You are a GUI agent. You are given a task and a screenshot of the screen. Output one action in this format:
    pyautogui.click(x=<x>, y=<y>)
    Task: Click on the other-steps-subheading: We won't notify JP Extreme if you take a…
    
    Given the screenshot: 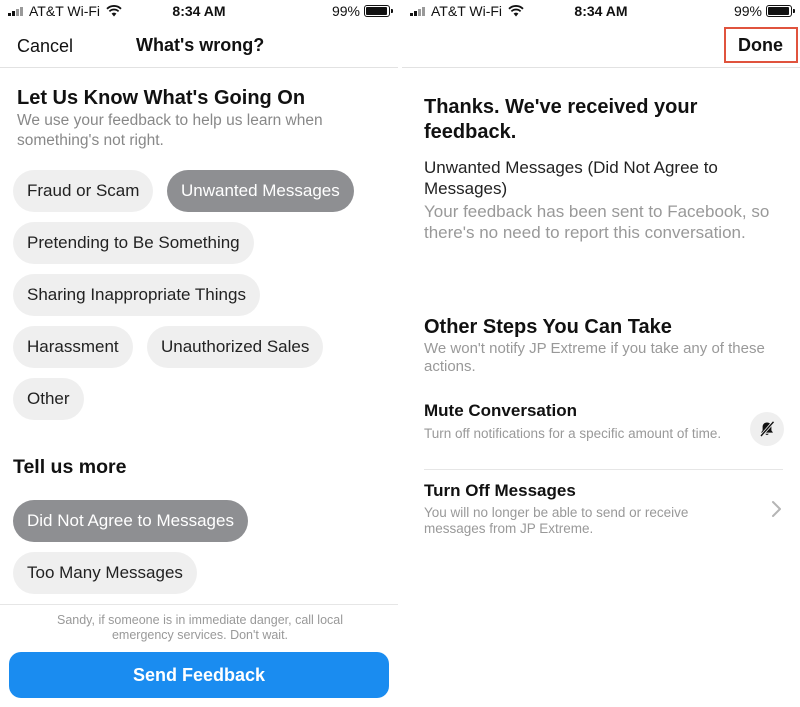 What is the action you would take?
    pyautogui.click(x=594, y=357)
    